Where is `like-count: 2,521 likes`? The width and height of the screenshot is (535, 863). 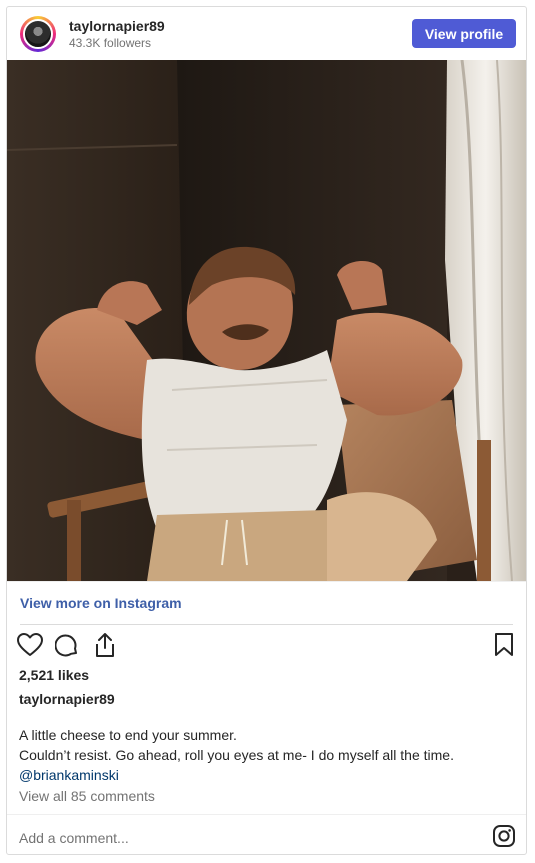
like-count: 2,521 likes is located at coordinates (54, 675).